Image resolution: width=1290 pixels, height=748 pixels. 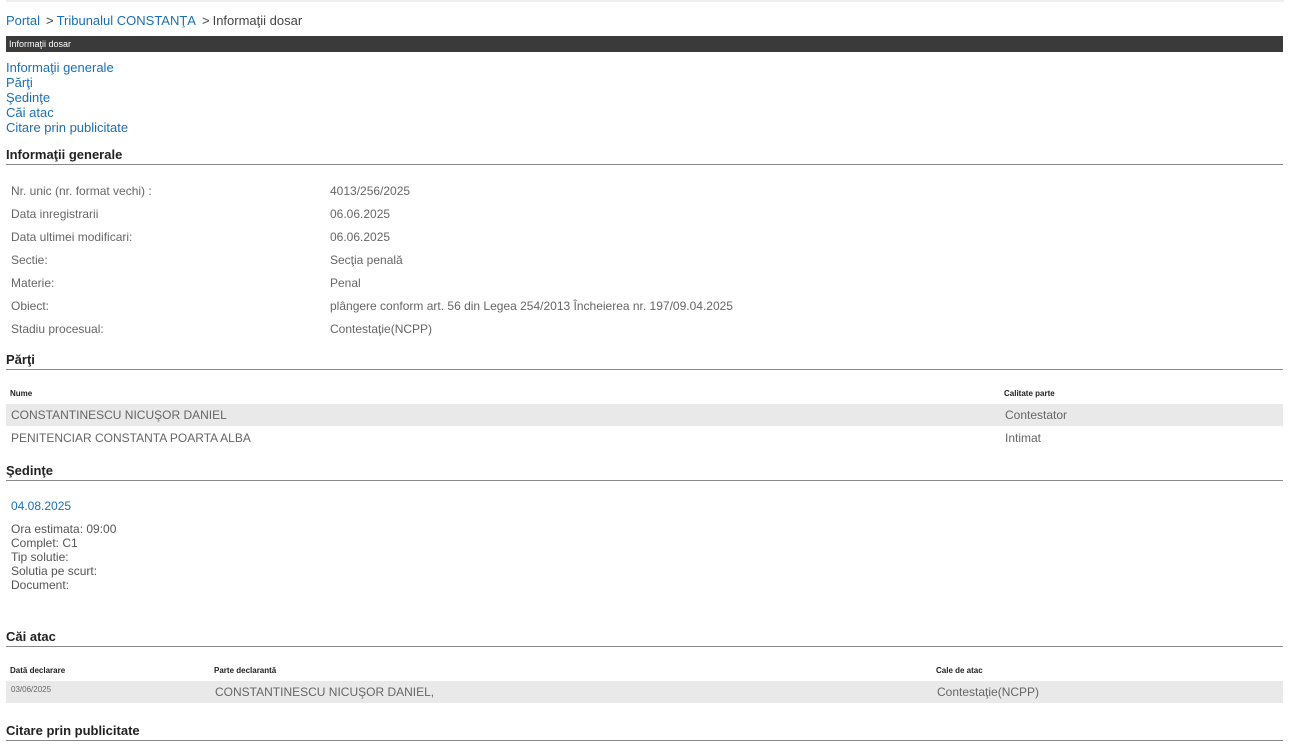 I want to click on party-name: CONSTANTINESCU NICUŞOR DANIEL, so click(x=119, y=415).